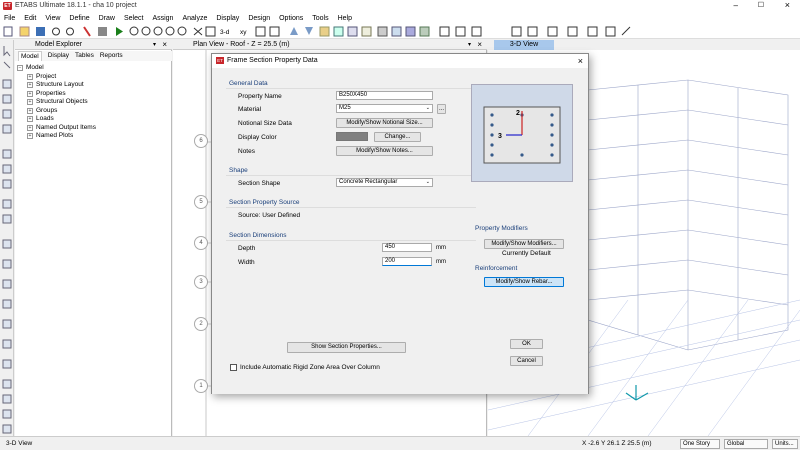 This screenshot has width=800, height=450. Describe the element at coordinates (162, 18) in the screenshot. I see `menu-assign: Assign` at that location.